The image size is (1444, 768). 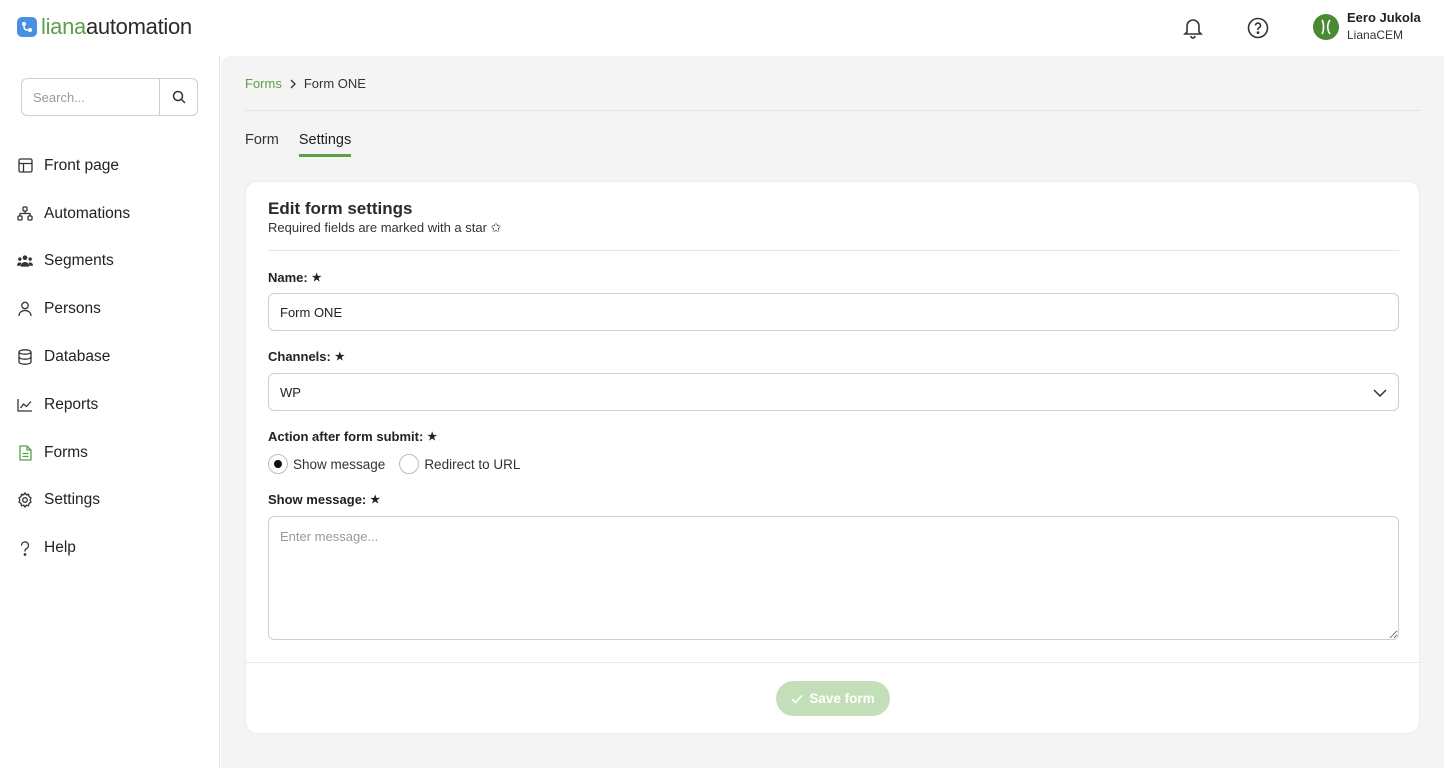 What do you see at coordinates (90, 97) in the screenshot?
I see `search-input` at bounding box center [90, 97].